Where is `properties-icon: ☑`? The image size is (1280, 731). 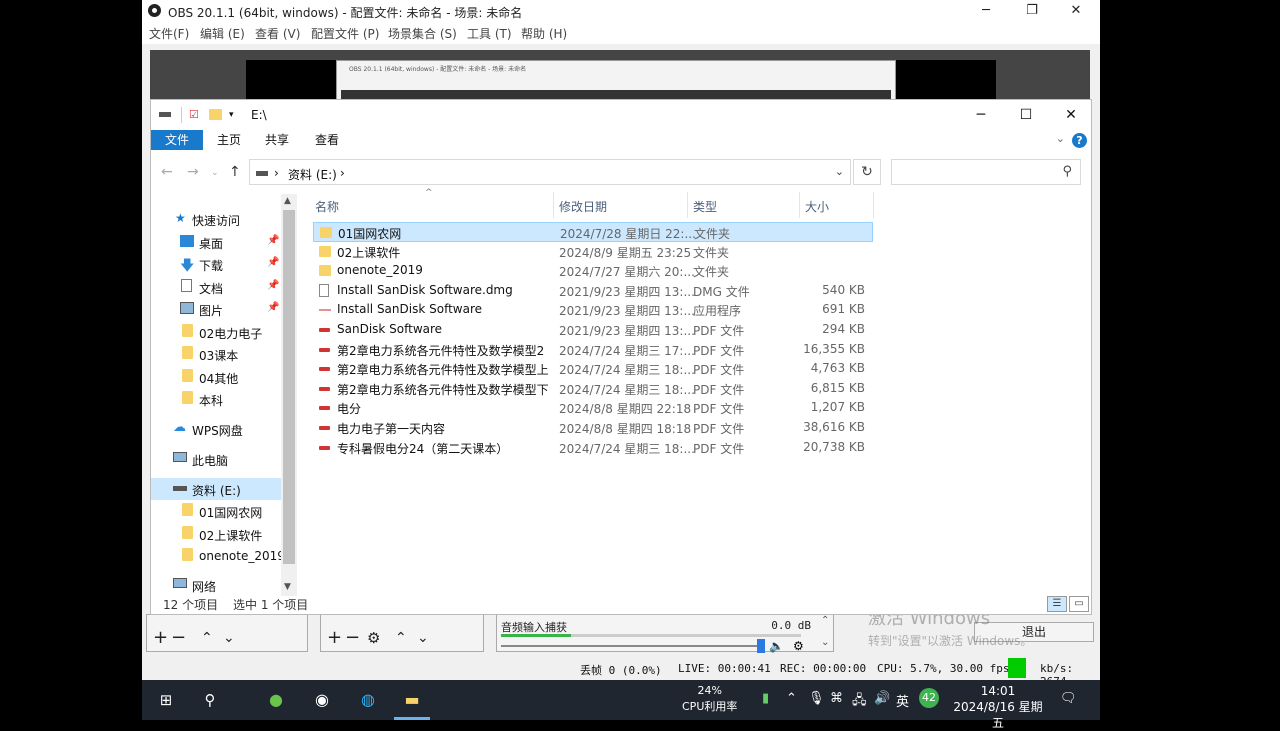
properties-icon: ☑ is located at coordinates (194, 114).